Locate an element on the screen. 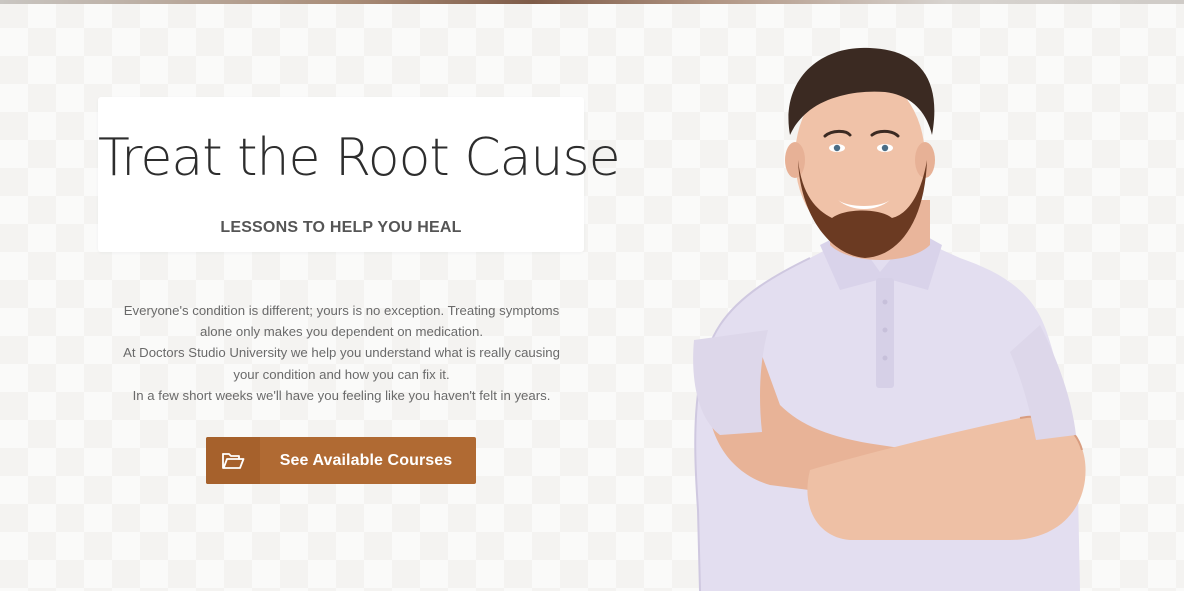 The width and height of the screenshot is (1184, 591). cta-icon-box is located at coordinates (233, 460).